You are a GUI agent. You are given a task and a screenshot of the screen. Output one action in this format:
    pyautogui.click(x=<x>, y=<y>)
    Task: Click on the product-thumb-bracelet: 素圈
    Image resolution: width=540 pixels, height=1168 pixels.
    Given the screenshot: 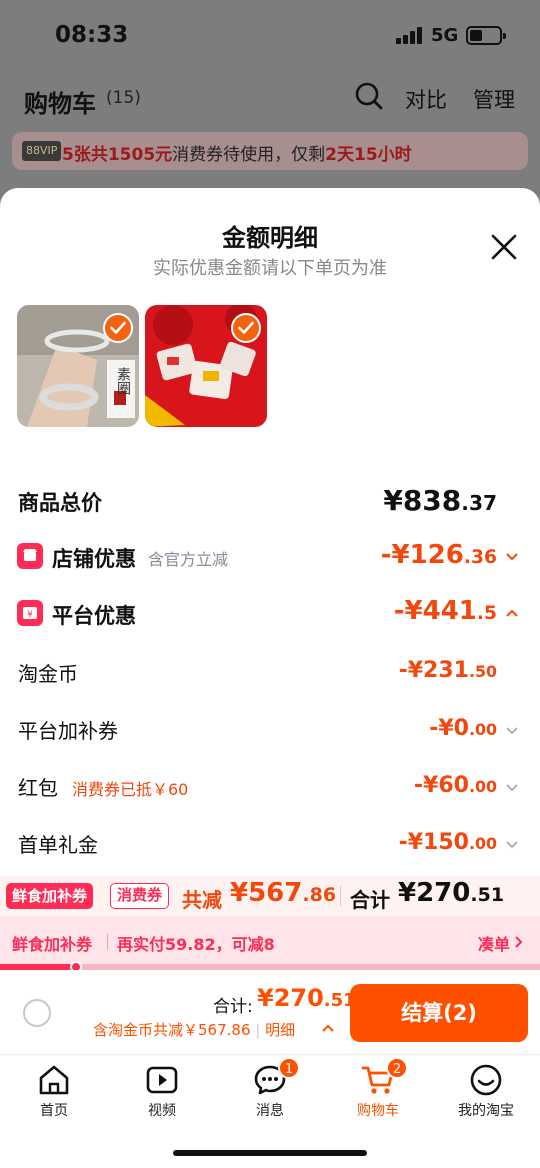 What is the action you would take?
    pyautogui.click(x=78, y=366)
    